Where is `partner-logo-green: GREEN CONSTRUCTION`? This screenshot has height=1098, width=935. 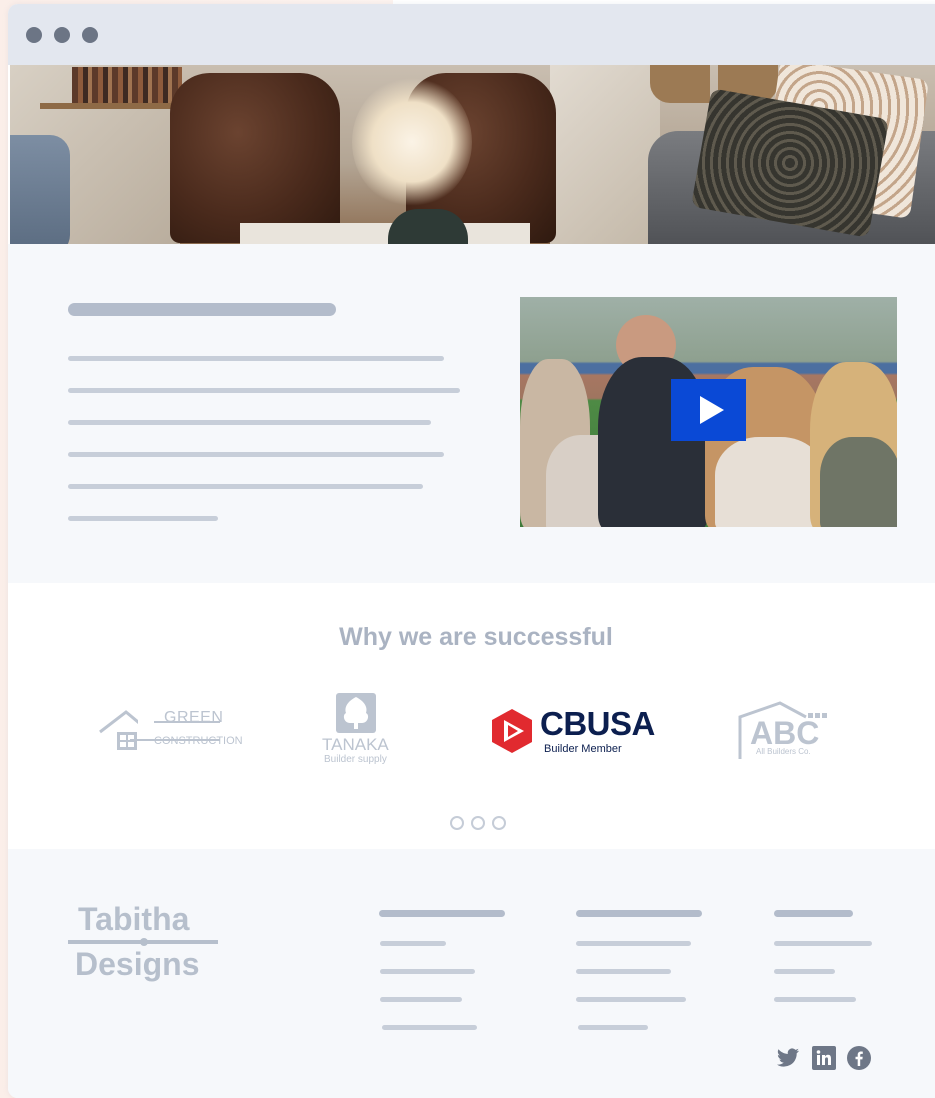
partner-logo-green: GREEN CONSTRUCTION is located at coordinates (170, 731).